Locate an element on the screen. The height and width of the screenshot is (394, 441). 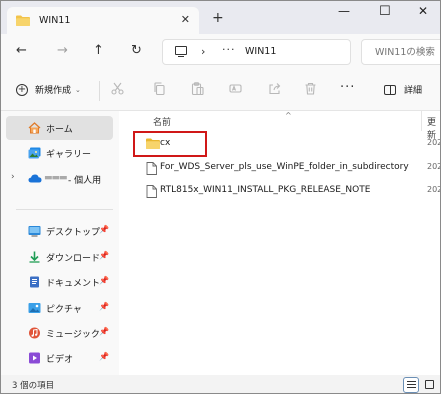
tiles-view-icon is located at coordinates (429, 384).